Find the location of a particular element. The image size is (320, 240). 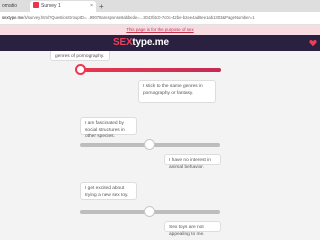

site-logo: SEXtype.me is located at coordinates (141, 43).